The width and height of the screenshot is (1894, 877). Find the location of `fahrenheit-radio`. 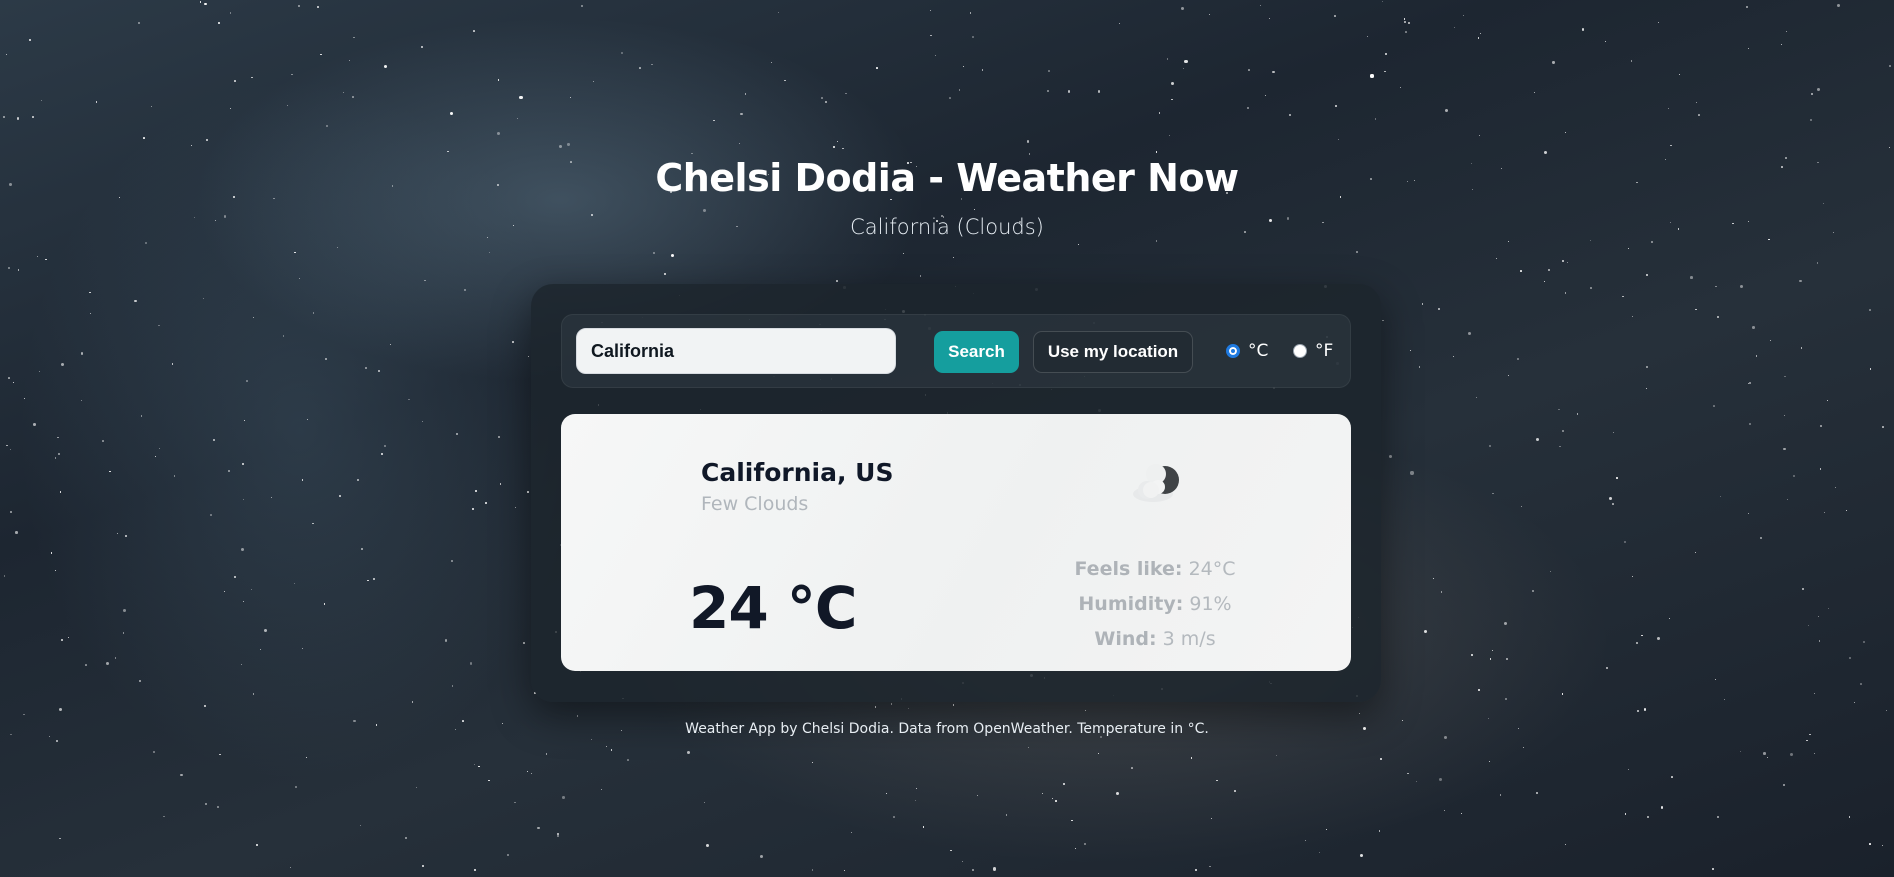

fahrenheit-radio is located at coordinates (1300, 351).